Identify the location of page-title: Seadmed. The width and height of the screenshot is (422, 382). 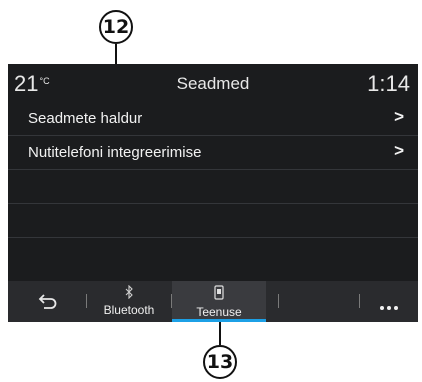
(213, 83).